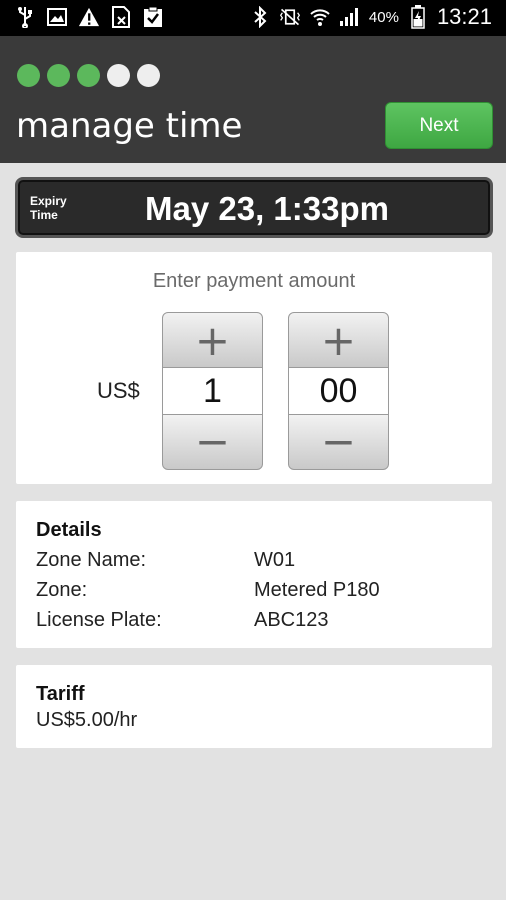 Image resolution: width=506 pixels, height=900 pixels. Describe the element at coordinates (153, 17) in the screenshot. I see `clipboard-check-icon` at that location.